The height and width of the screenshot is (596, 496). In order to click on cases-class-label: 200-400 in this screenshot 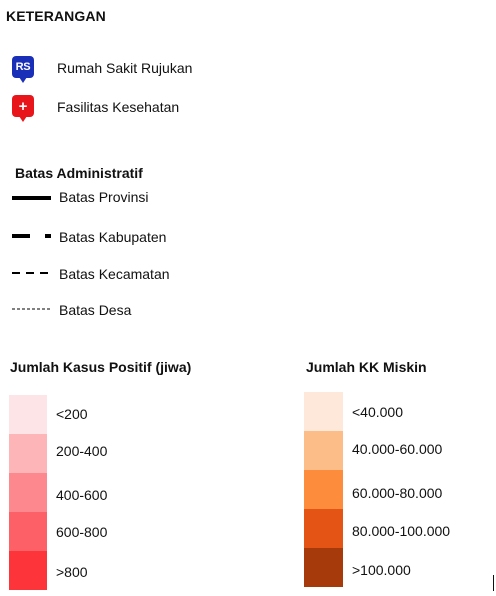, I will do `click(82, 451)`.